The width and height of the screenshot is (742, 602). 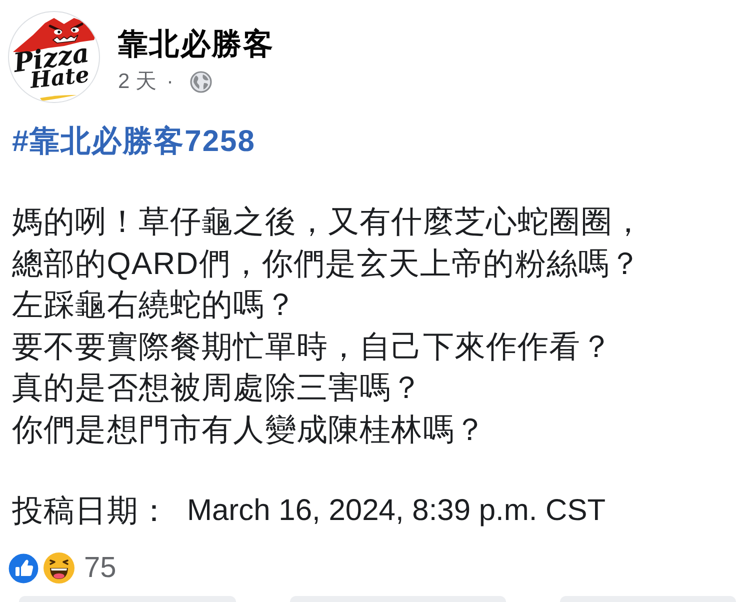 What do you see at coordinates (196, 45) in the screenshot?
I see `page-name: 靠北必勝客` at bounding box center [196, 45].